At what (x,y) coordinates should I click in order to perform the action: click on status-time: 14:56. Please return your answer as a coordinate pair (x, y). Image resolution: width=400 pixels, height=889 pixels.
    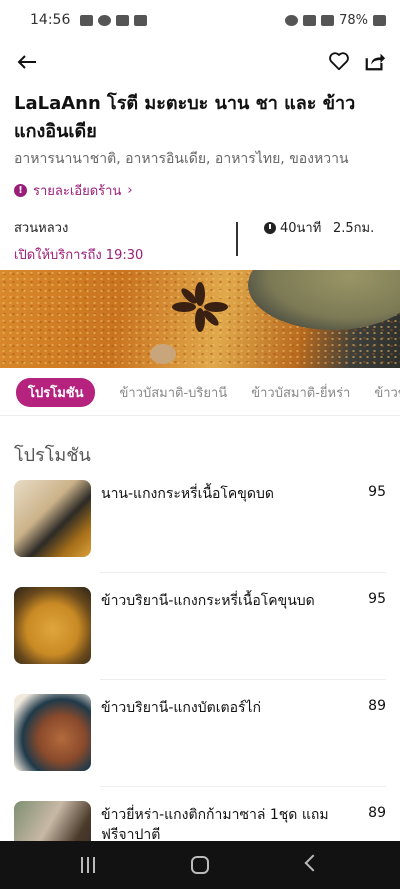
    Looking at the image, I should click on (50, 20).